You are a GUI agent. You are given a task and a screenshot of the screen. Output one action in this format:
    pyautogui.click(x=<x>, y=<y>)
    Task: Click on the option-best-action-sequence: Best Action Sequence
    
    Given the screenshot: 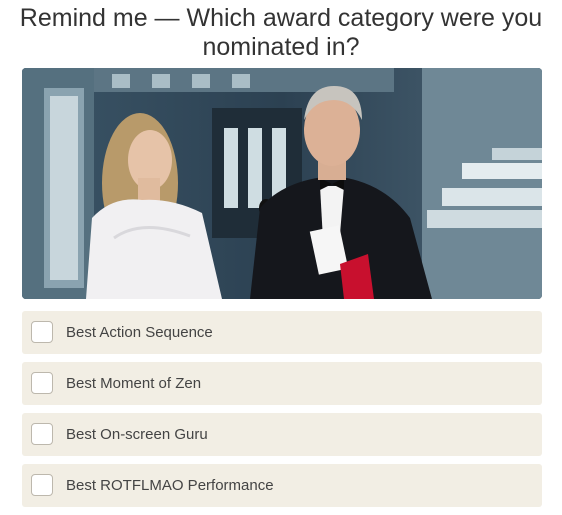 What is the action you would take?
    pyautogui.click(x=282, y=332)
    